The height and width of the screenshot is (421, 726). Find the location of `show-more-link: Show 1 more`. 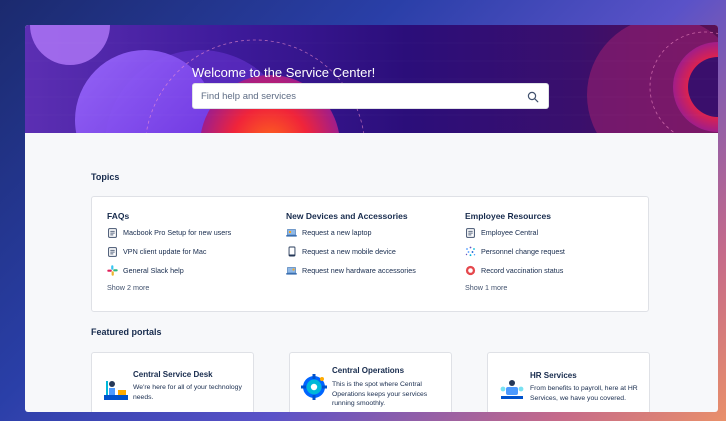

show-more-link: Show 1 more is located at coordinates (550, 287).